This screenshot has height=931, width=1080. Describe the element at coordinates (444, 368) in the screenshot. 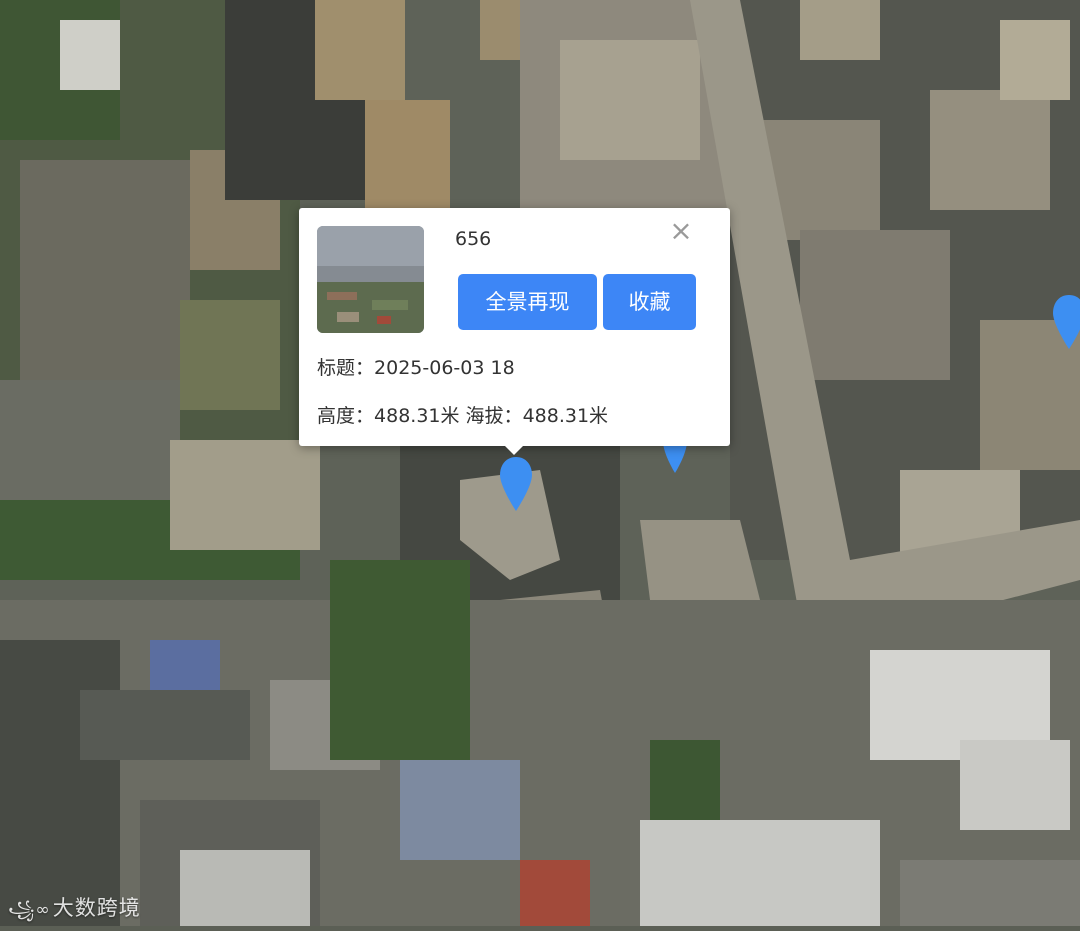

I see `title-value: 2025-06-03 18` at that location.